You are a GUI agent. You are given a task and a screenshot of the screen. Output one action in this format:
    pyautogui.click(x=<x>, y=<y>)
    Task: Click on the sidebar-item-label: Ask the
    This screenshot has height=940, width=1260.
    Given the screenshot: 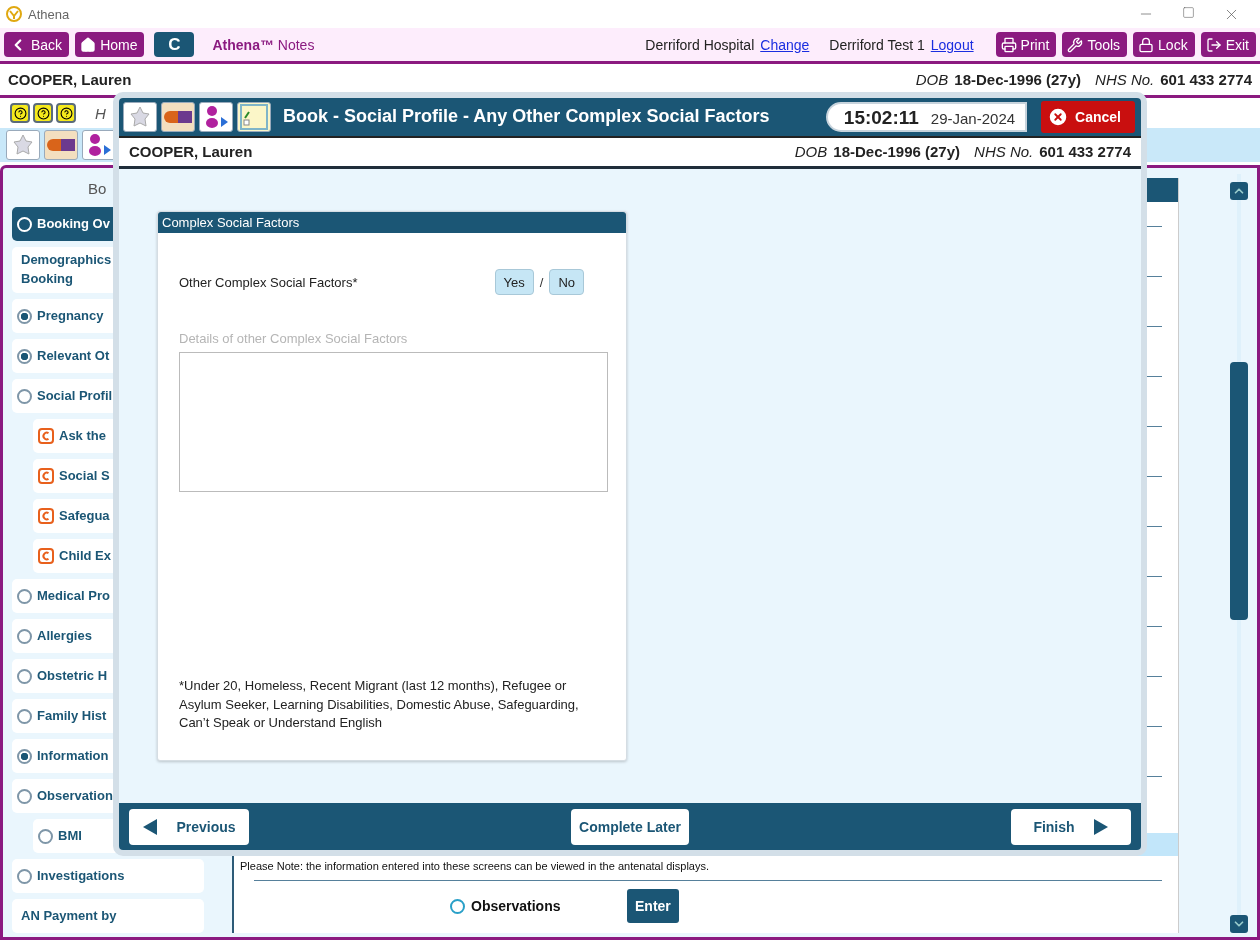 What is the action you would take?
    pyautogui.click(x=82, y=435)
    